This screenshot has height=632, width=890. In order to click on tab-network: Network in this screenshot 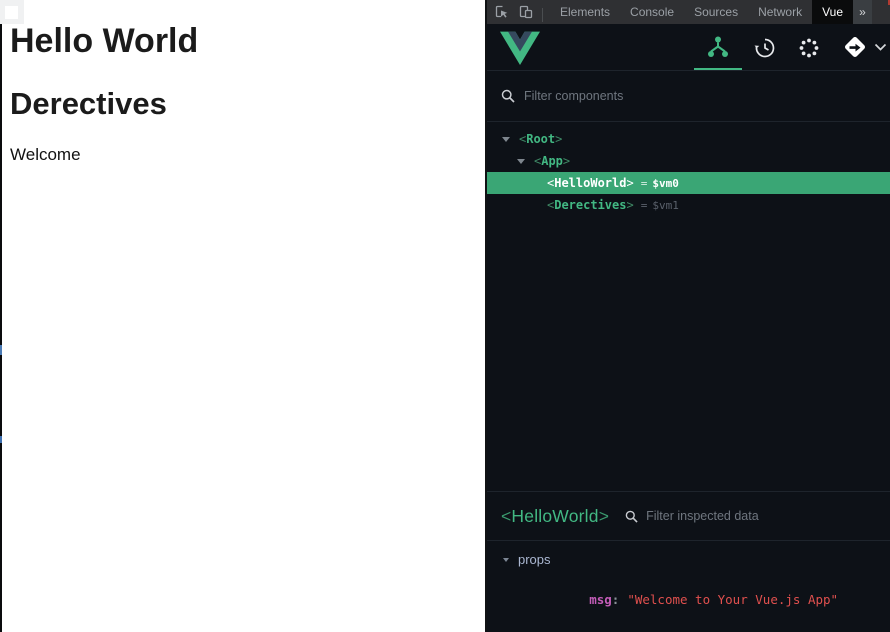, I will do `click(780, 12)`.